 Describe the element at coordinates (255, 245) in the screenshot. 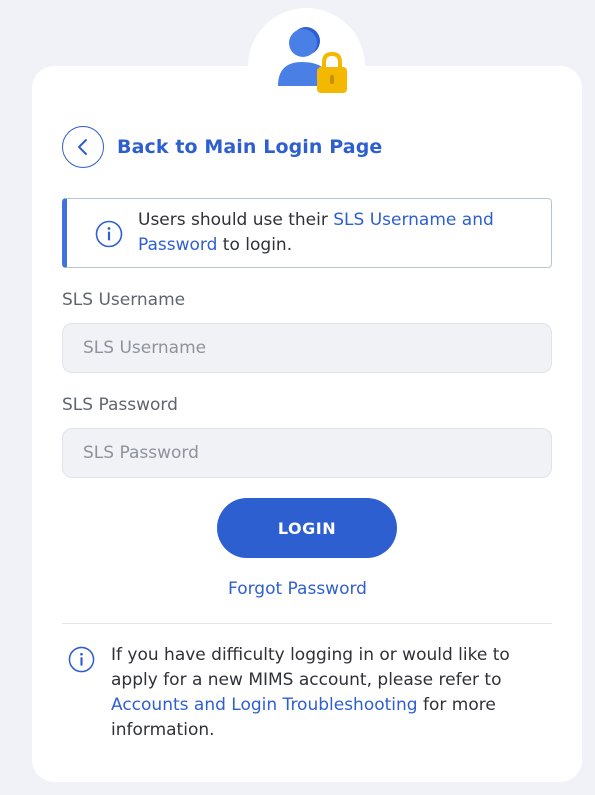

I see `notice-text-after: to login.` at that location.